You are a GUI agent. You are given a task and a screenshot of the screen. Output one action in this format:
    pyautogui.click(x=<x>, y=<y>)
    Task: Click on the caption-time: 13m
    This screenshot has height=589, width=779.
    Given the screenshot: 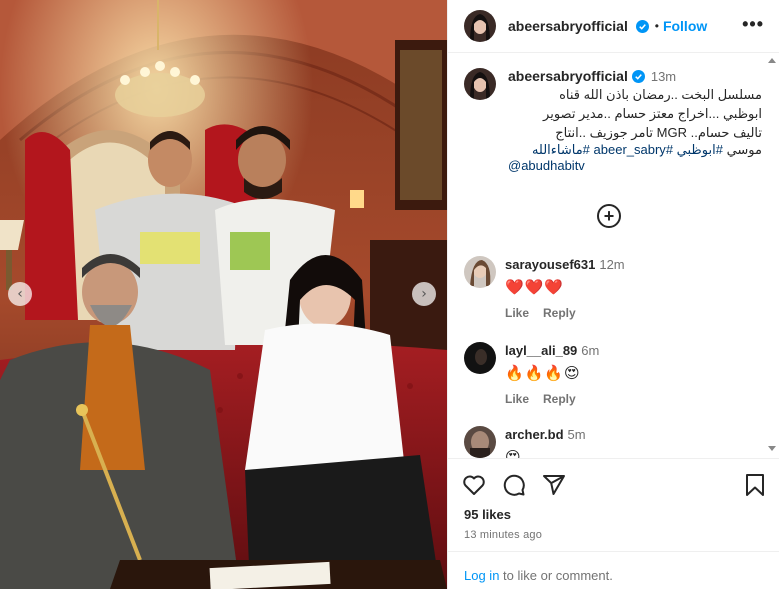 What is the action you would take?
    pyautogui.click(x=663, y=76)
    